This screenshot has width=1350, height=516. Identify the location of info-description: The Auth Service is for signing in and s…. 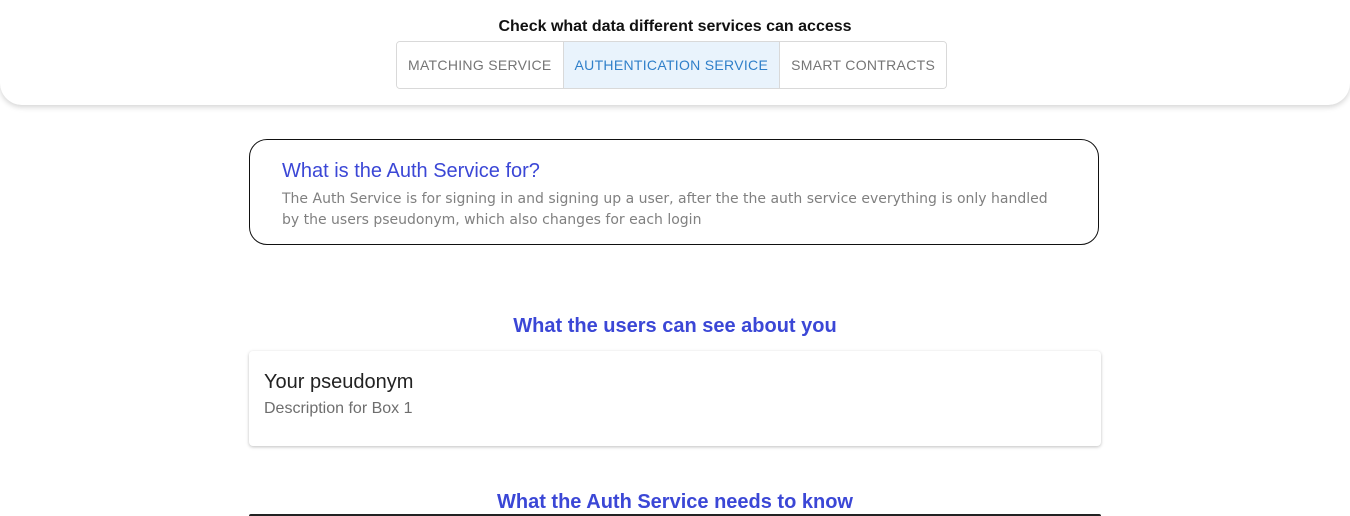
(665, 209).